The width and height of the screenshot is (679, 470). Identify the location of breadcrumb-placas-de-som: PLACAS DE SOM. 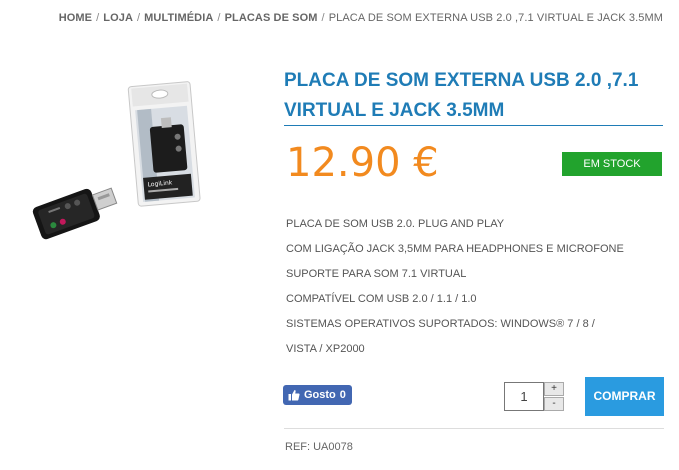
(271, 18).